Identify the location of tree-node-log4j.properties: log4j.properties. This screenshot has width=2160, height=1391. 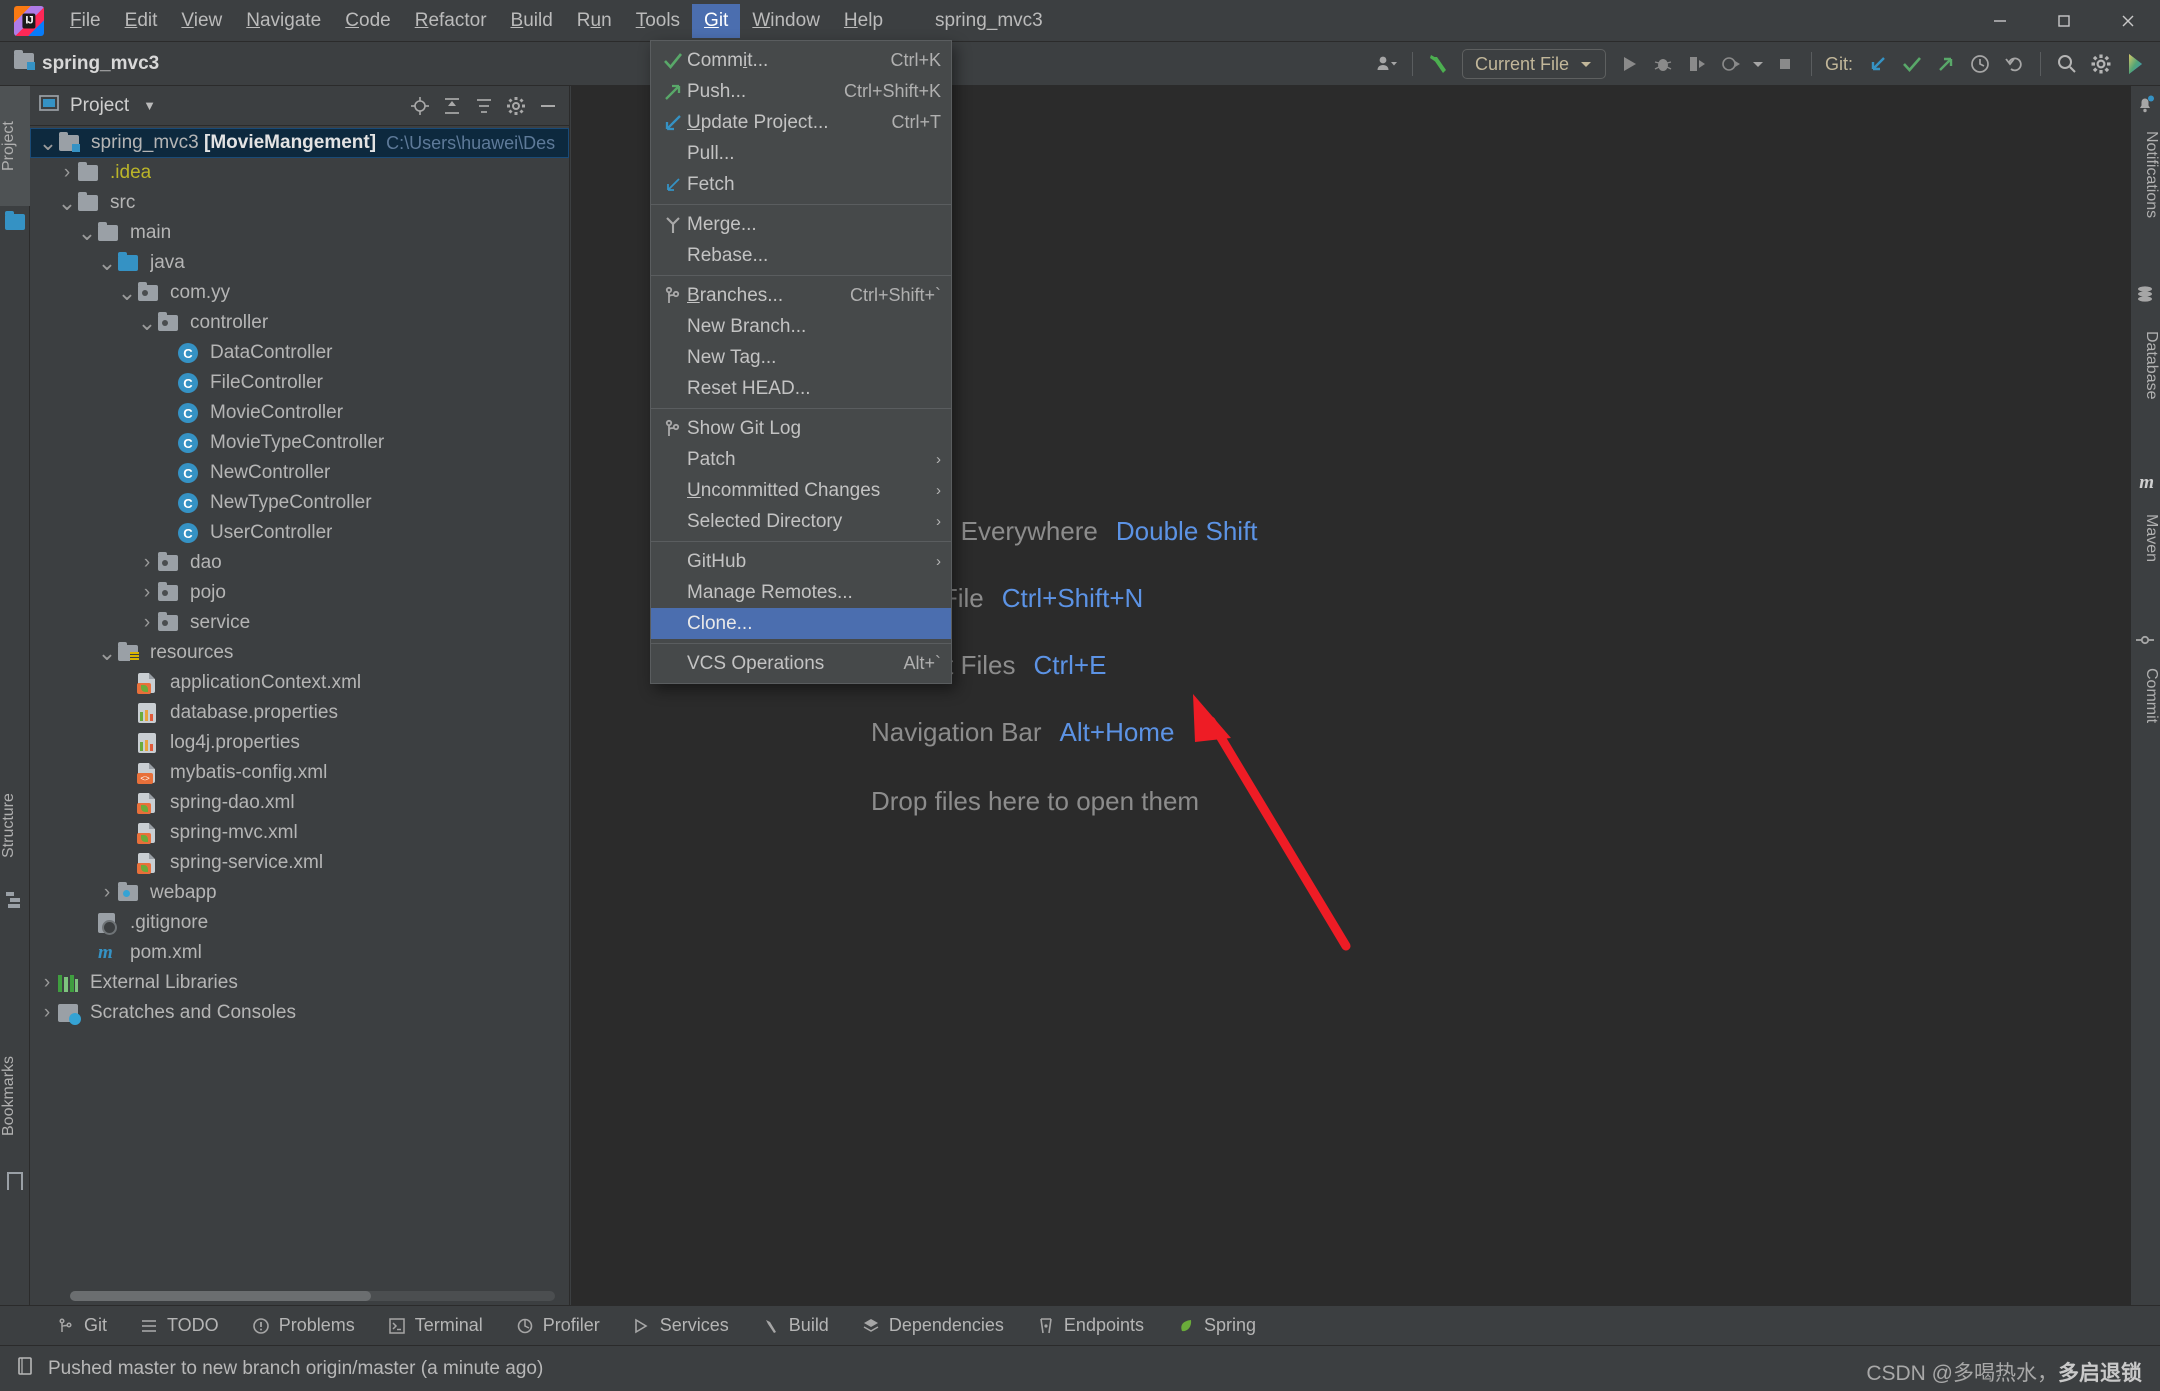
(299, 743).